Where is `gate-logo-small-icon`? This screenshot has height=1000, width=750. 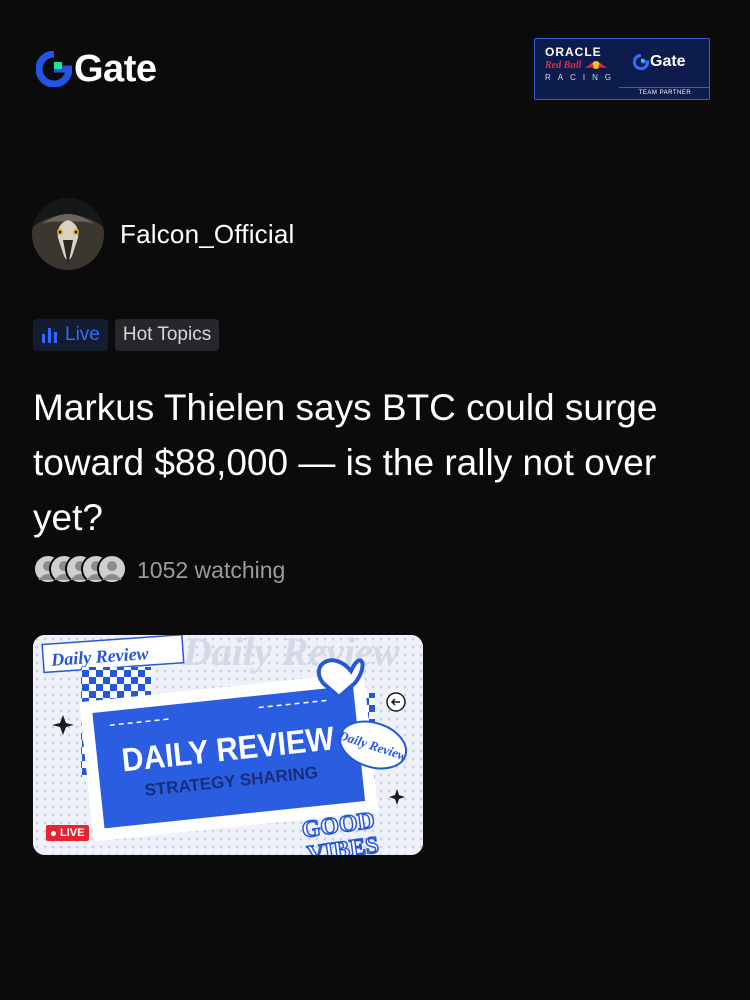 gate-logo-small-icon is located at coordinates (641, 62).